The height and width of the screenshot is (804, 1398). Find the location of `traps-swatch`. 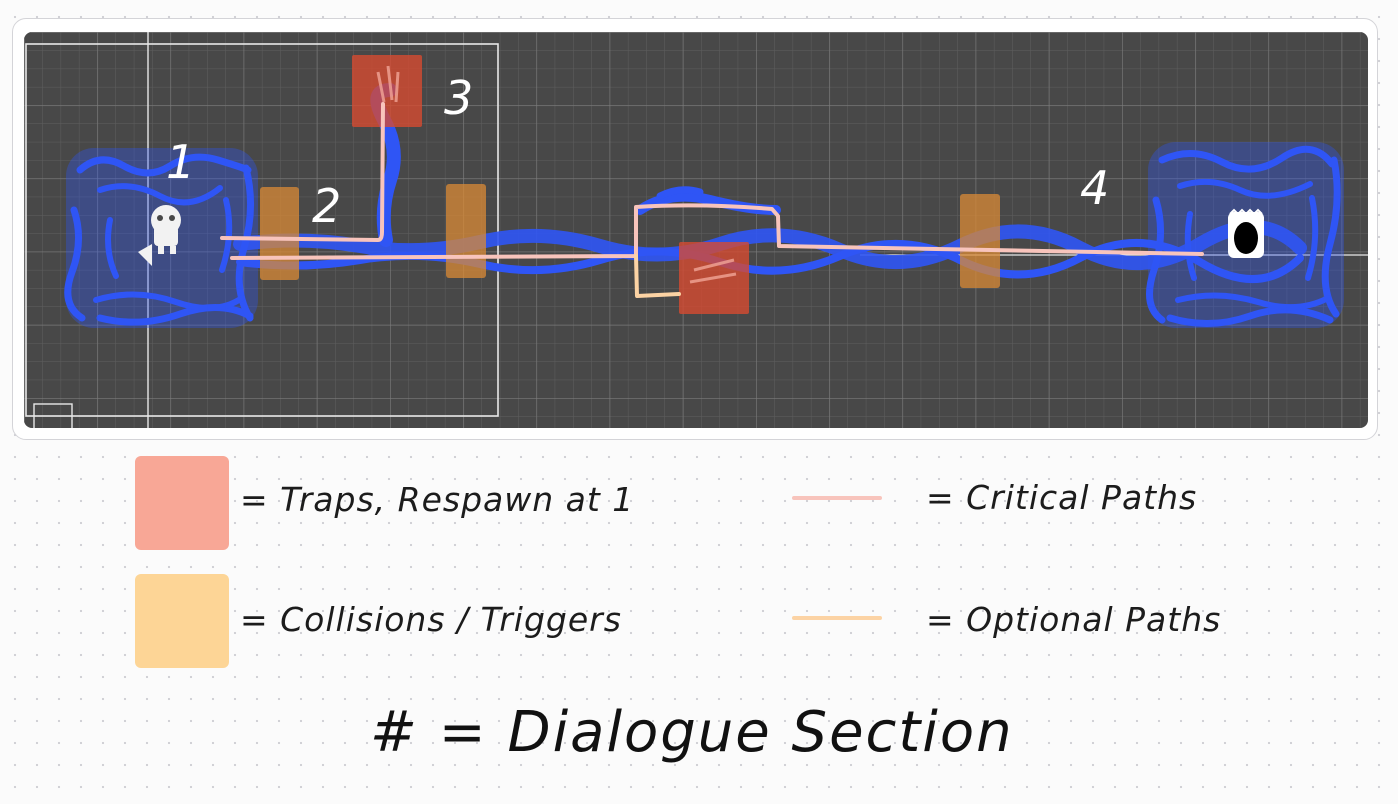

traps-swatch is located at coordinates (182, 503).